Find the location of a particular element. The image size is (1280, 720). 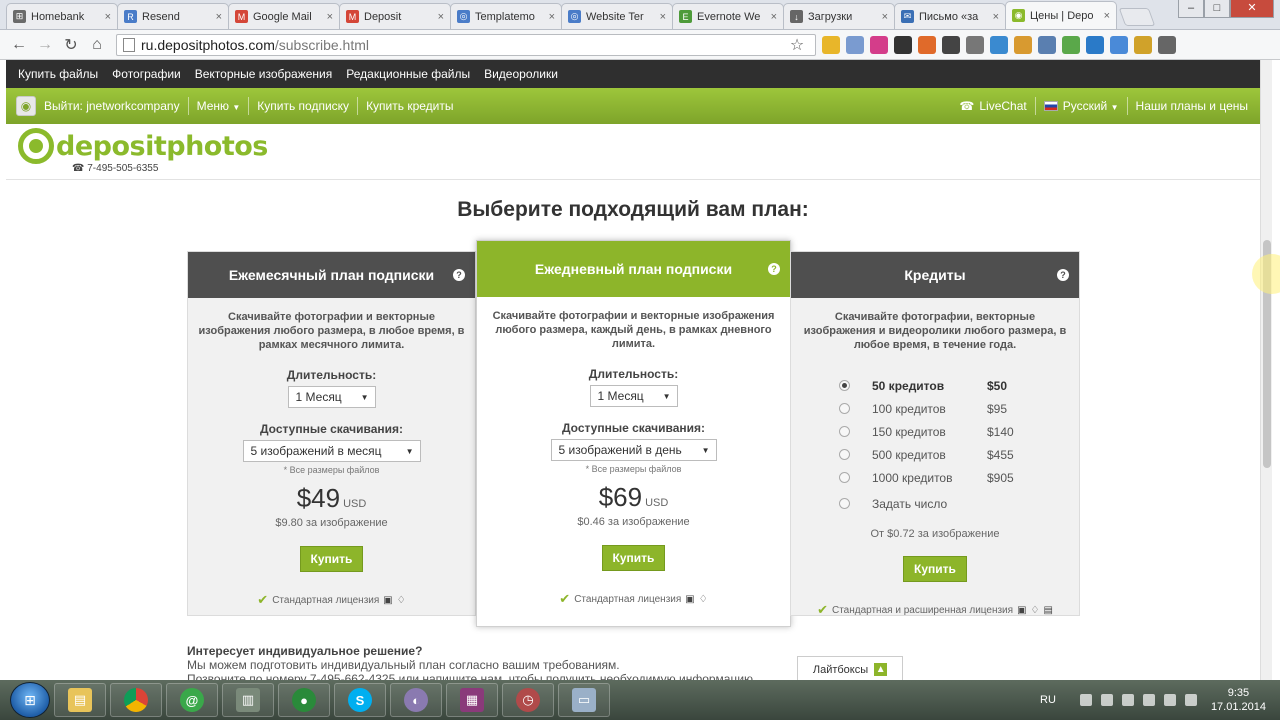

browser-tab: ◎ Templatemo × is located at coordinates (506, 16).